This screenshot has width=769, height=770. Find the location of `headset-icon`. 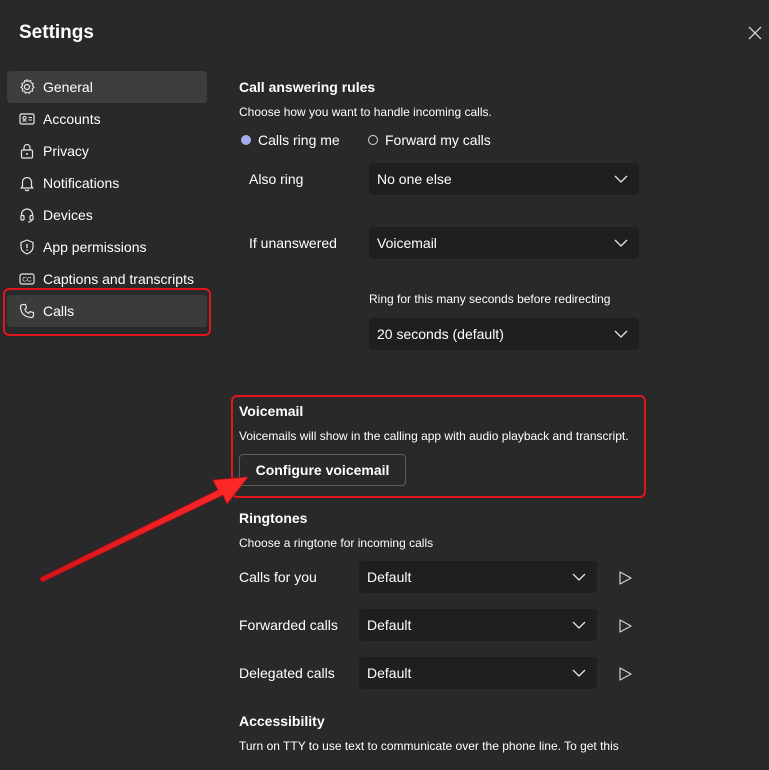

headset-icon is located at coordinates (27, 215).